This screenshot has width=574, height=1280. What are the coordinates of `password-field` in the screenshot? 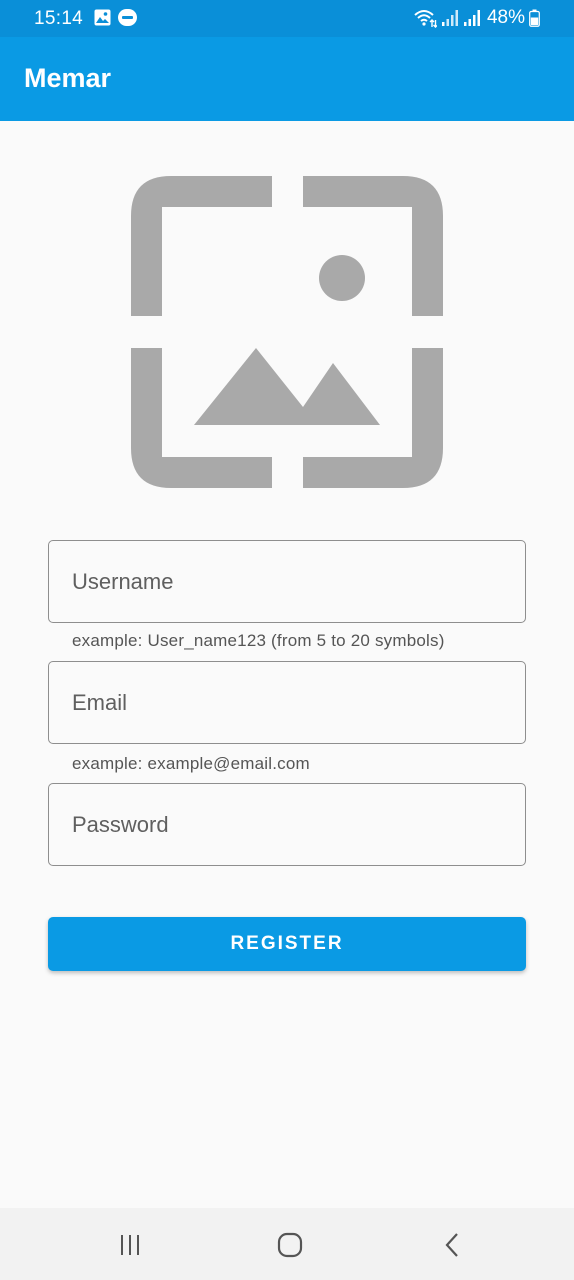 It's located at (287, 824).